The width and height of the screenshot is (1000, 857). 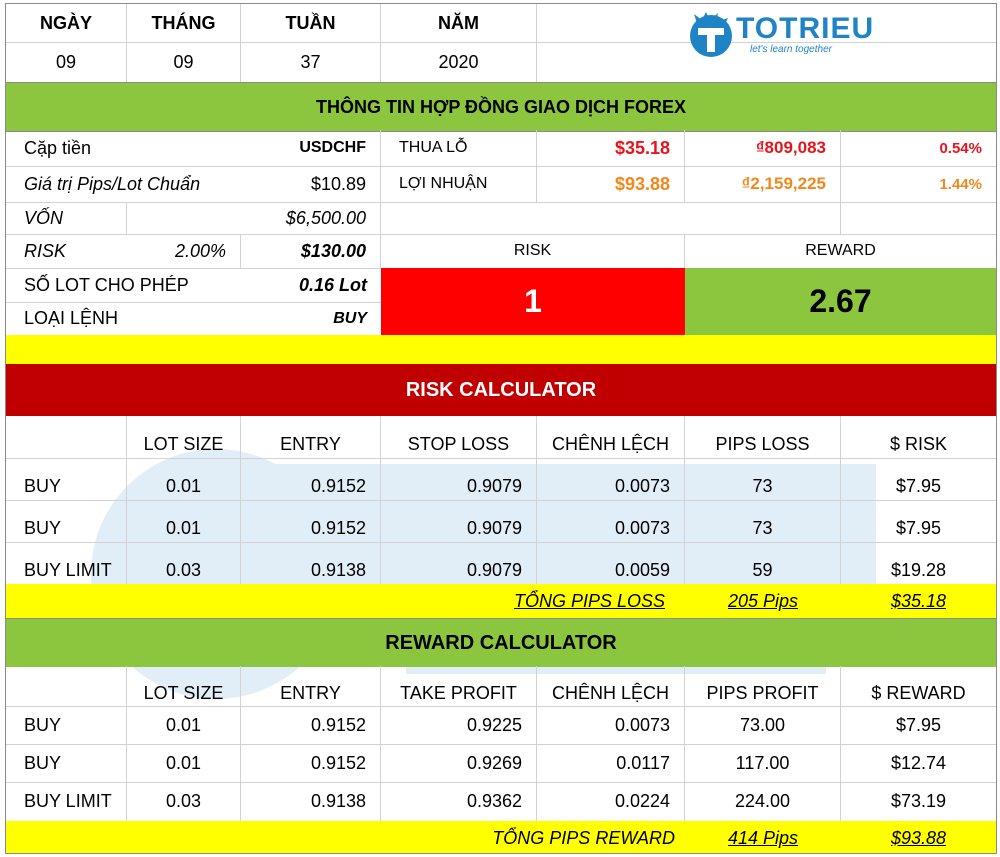 I want to click on spacer-bar, so click(x=501, y=349).